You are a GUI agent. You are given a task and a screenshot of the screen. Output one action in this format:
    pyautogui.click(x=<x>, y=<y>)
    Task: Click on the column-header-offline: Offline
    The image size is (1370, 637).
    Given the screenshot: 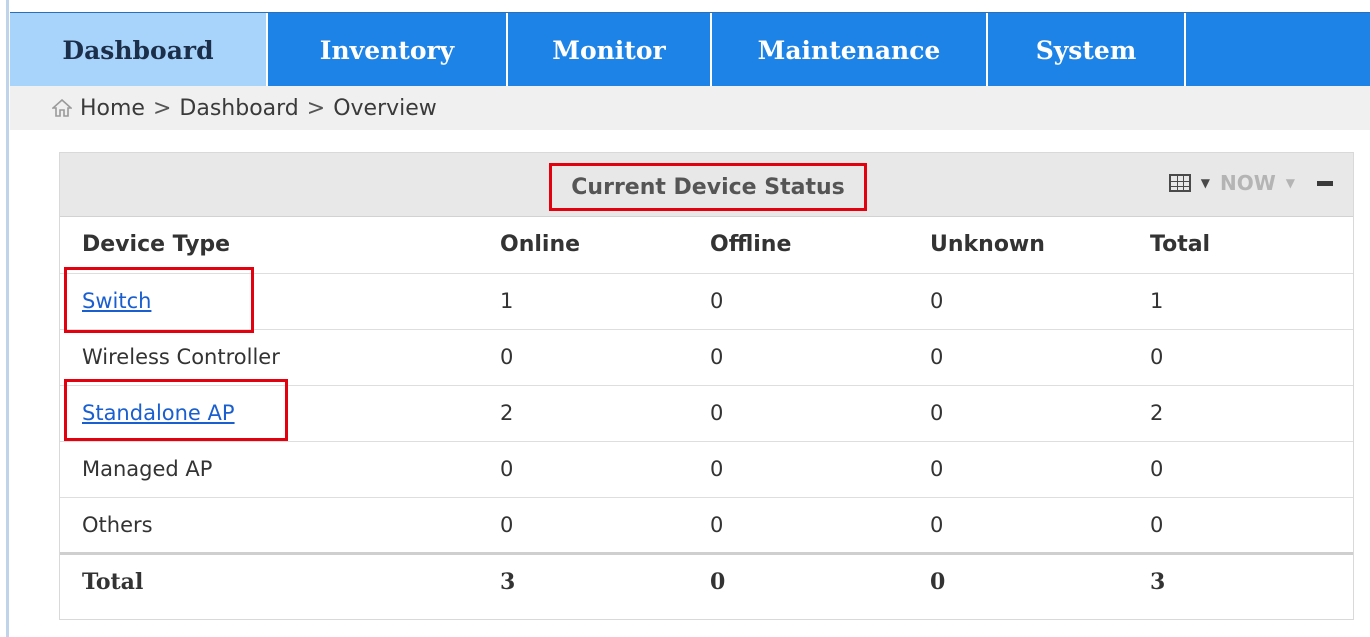 What is the action you would take?
    pyautogui.click(x=751, y=245)
    